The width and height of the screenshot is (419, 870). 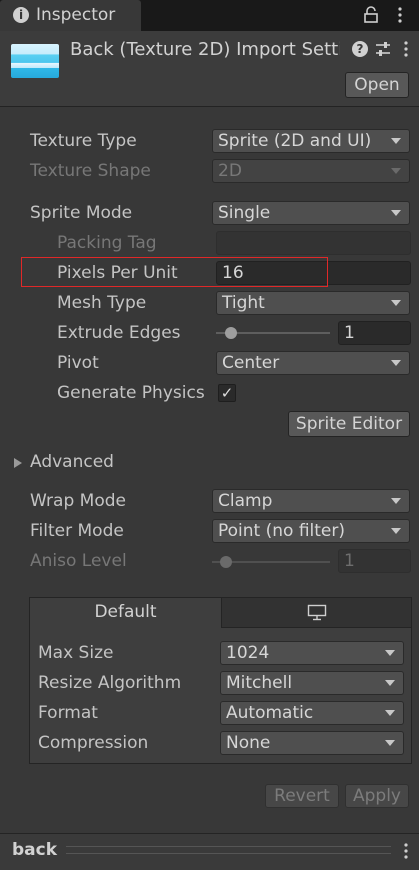 I want to click on extrude-edges-label: Extrude Edges, so click(x=119, y=333).